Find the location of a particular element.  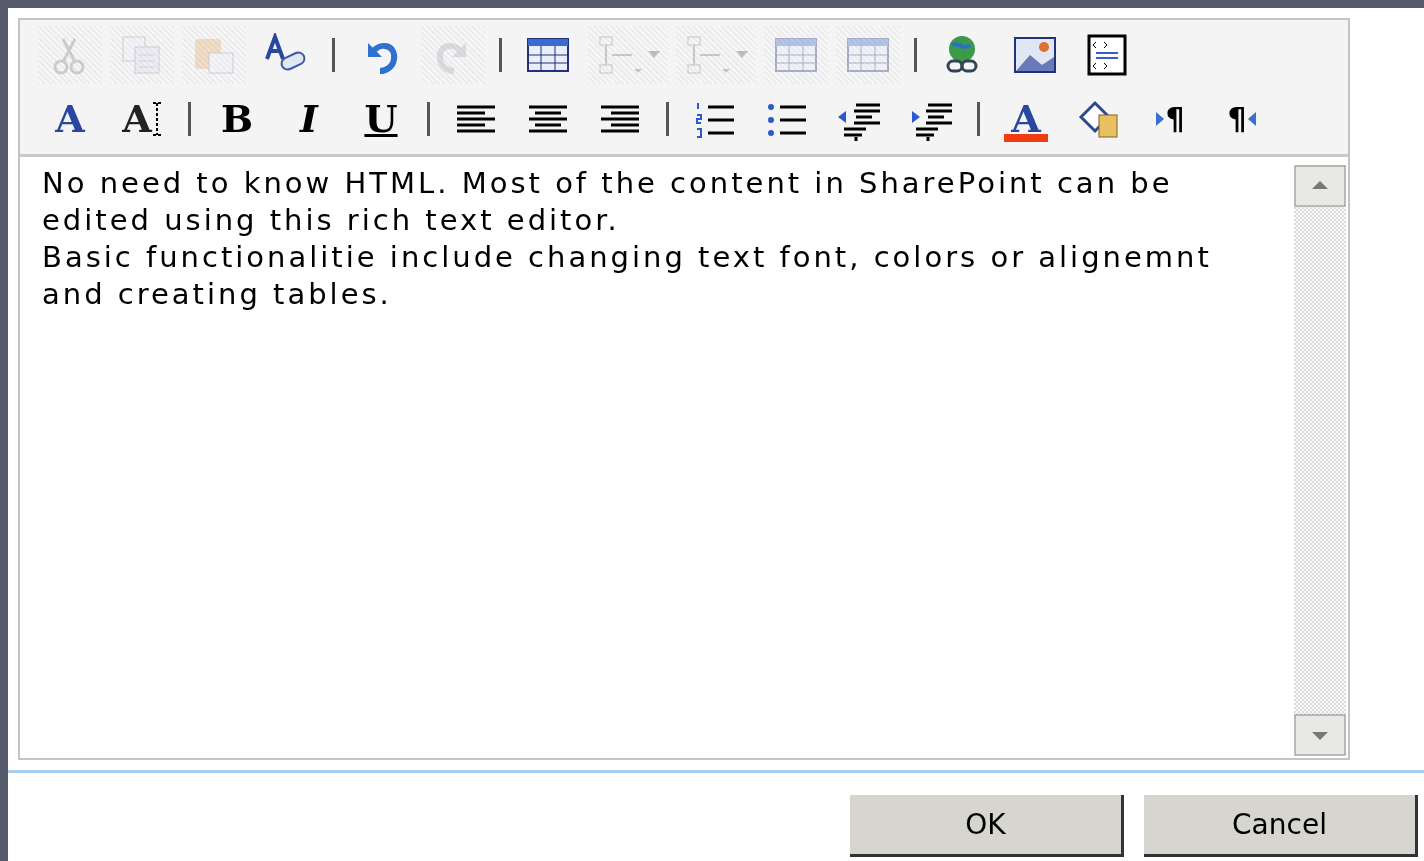

font-button: A is located at coordinates (70, 119).